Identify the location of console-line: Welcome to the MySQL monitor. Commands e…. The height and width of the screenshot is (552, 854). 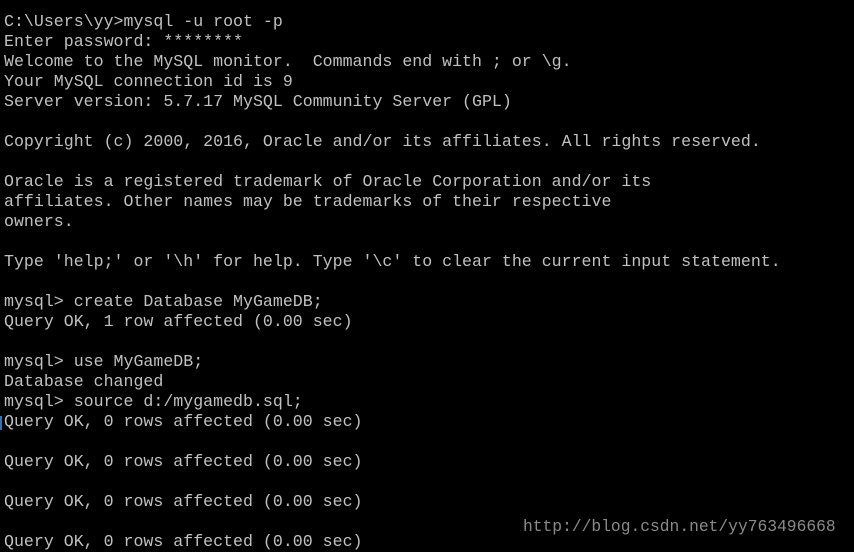
(288, 61).